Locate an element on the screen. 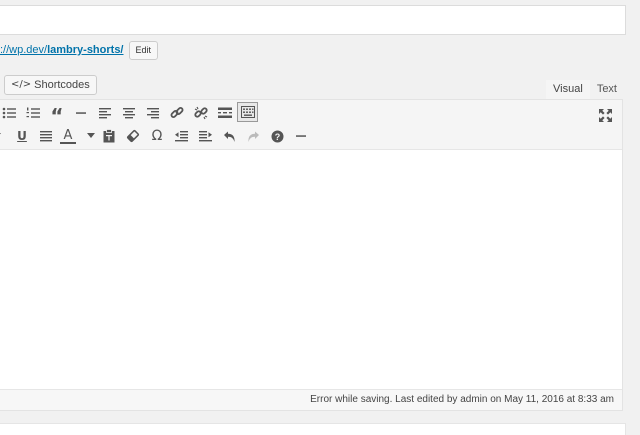  shortcodes-label: Shortcodes is located at coordinates (62, 85).